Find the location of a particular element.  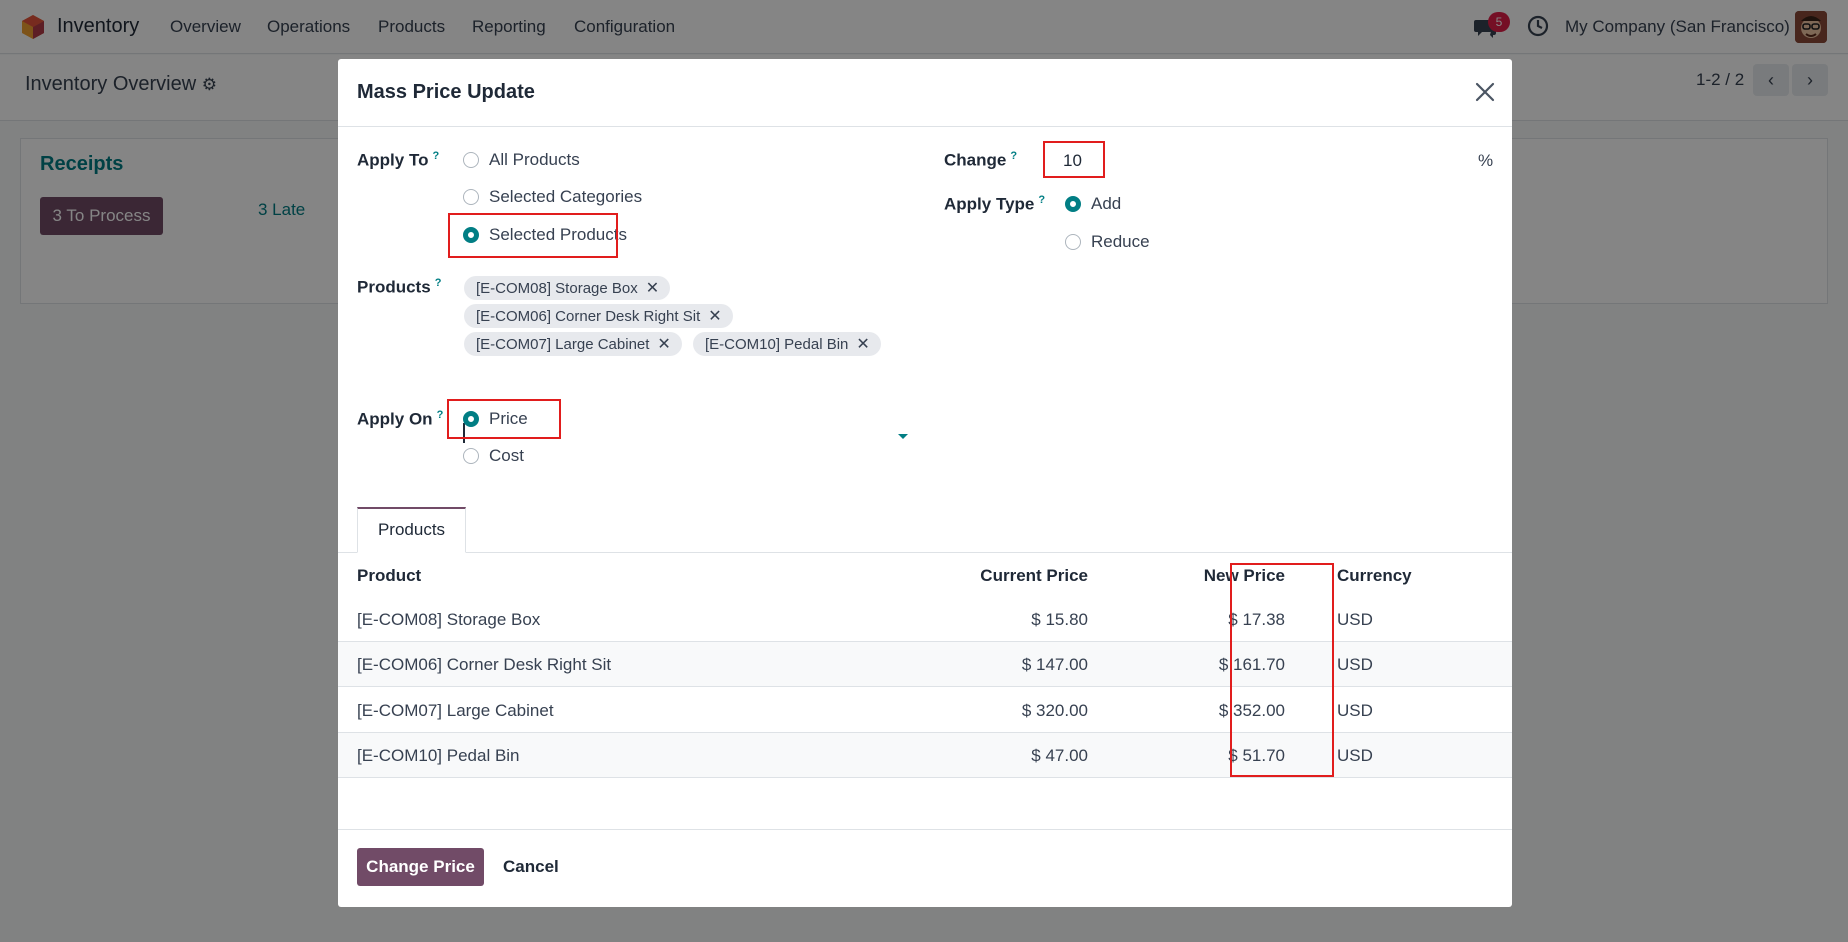

change-label-text: Change is located at coordinates (975, 160).